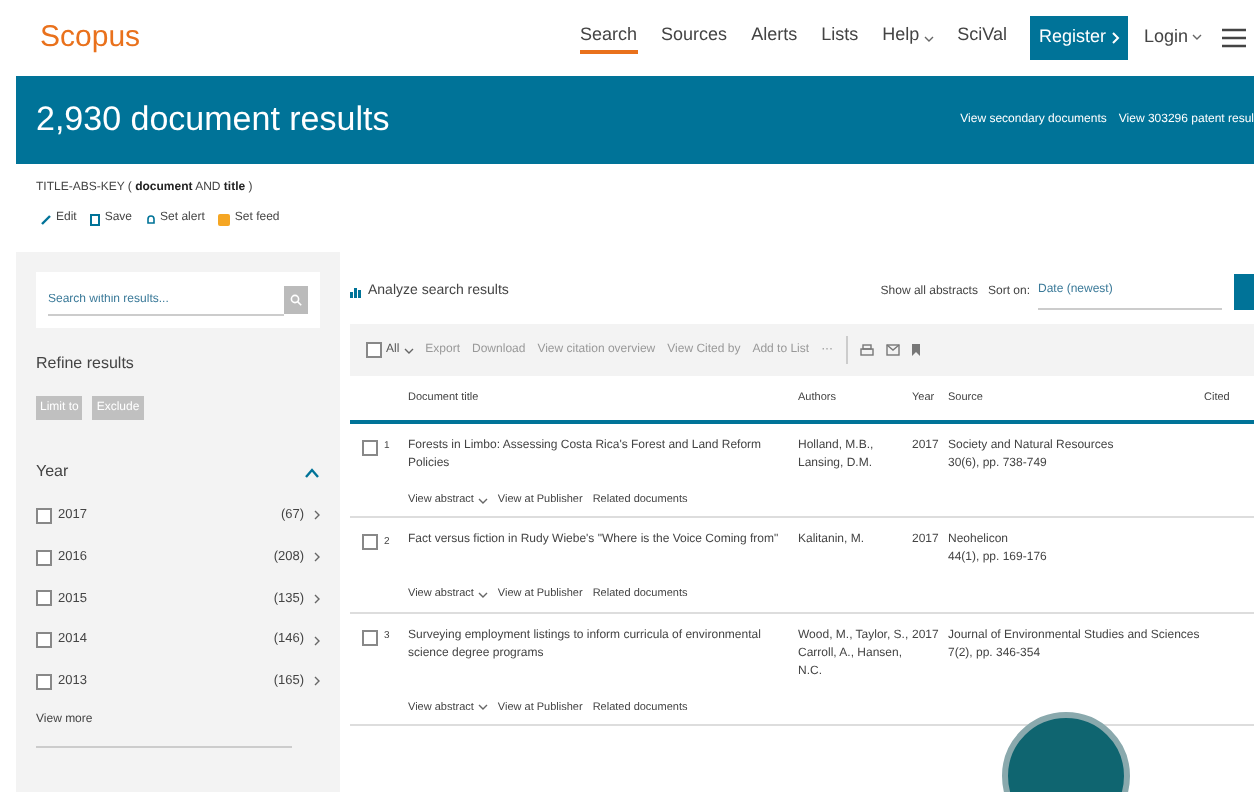 The image size is (1254, 810). What do you see at coordinates (915, 350) in the screenshot?
I see `bookmark-icon` at bounding box center [915, 350].